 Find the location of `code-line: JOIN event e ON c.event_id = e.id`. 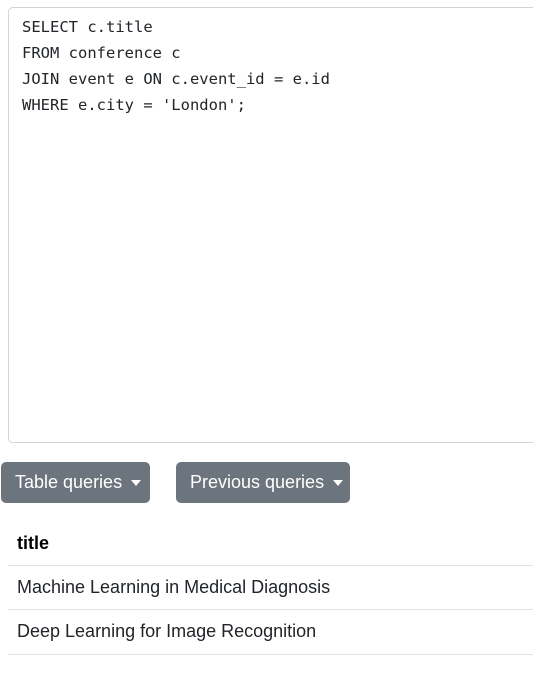

code-line: JOIN event e ON c.event_id = e.id is located at coordinates (176, 79).